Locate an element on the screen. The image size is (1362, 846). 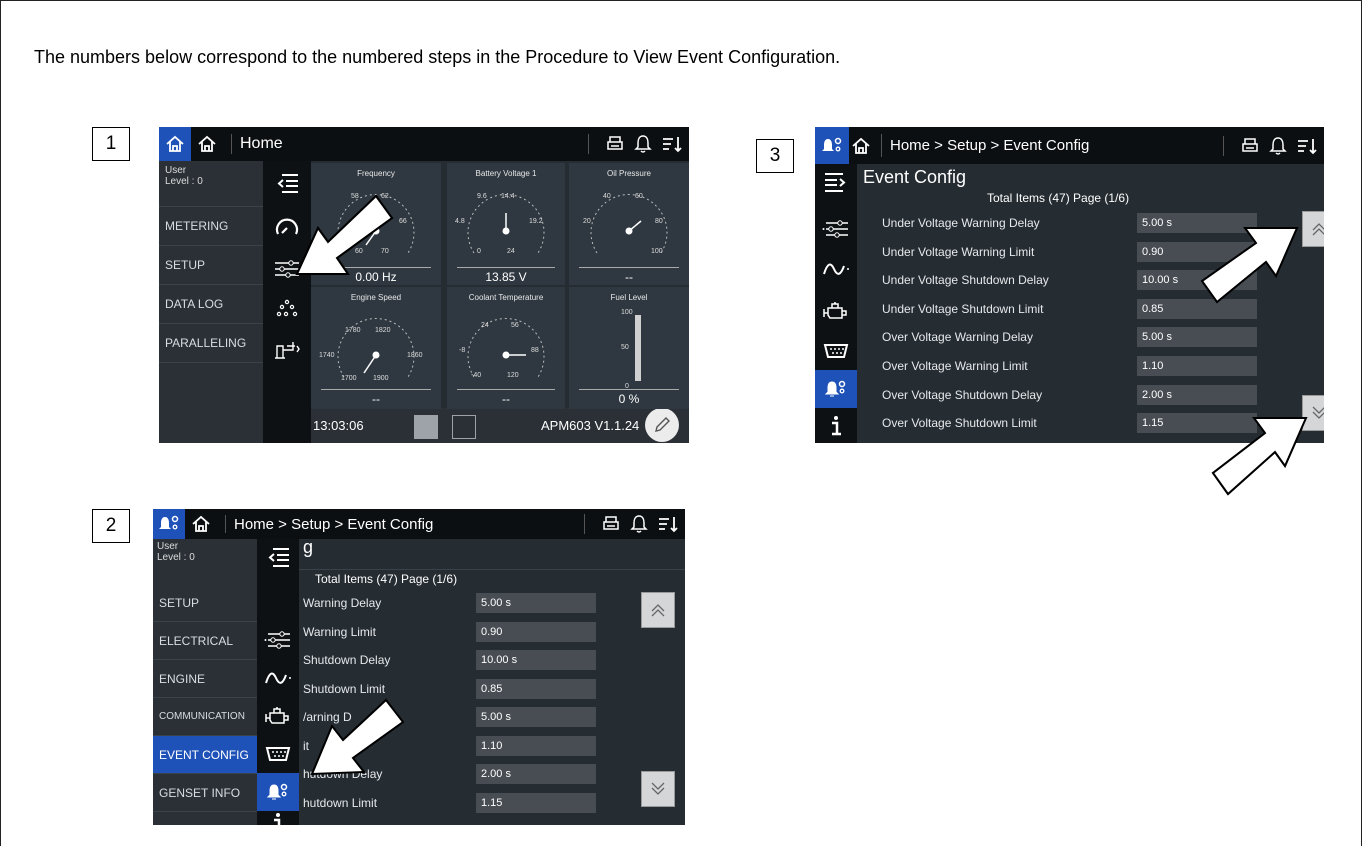
gauge-fuel-level: Fuel Level 100 50 0 0 % is located at coordinates (629, 348).